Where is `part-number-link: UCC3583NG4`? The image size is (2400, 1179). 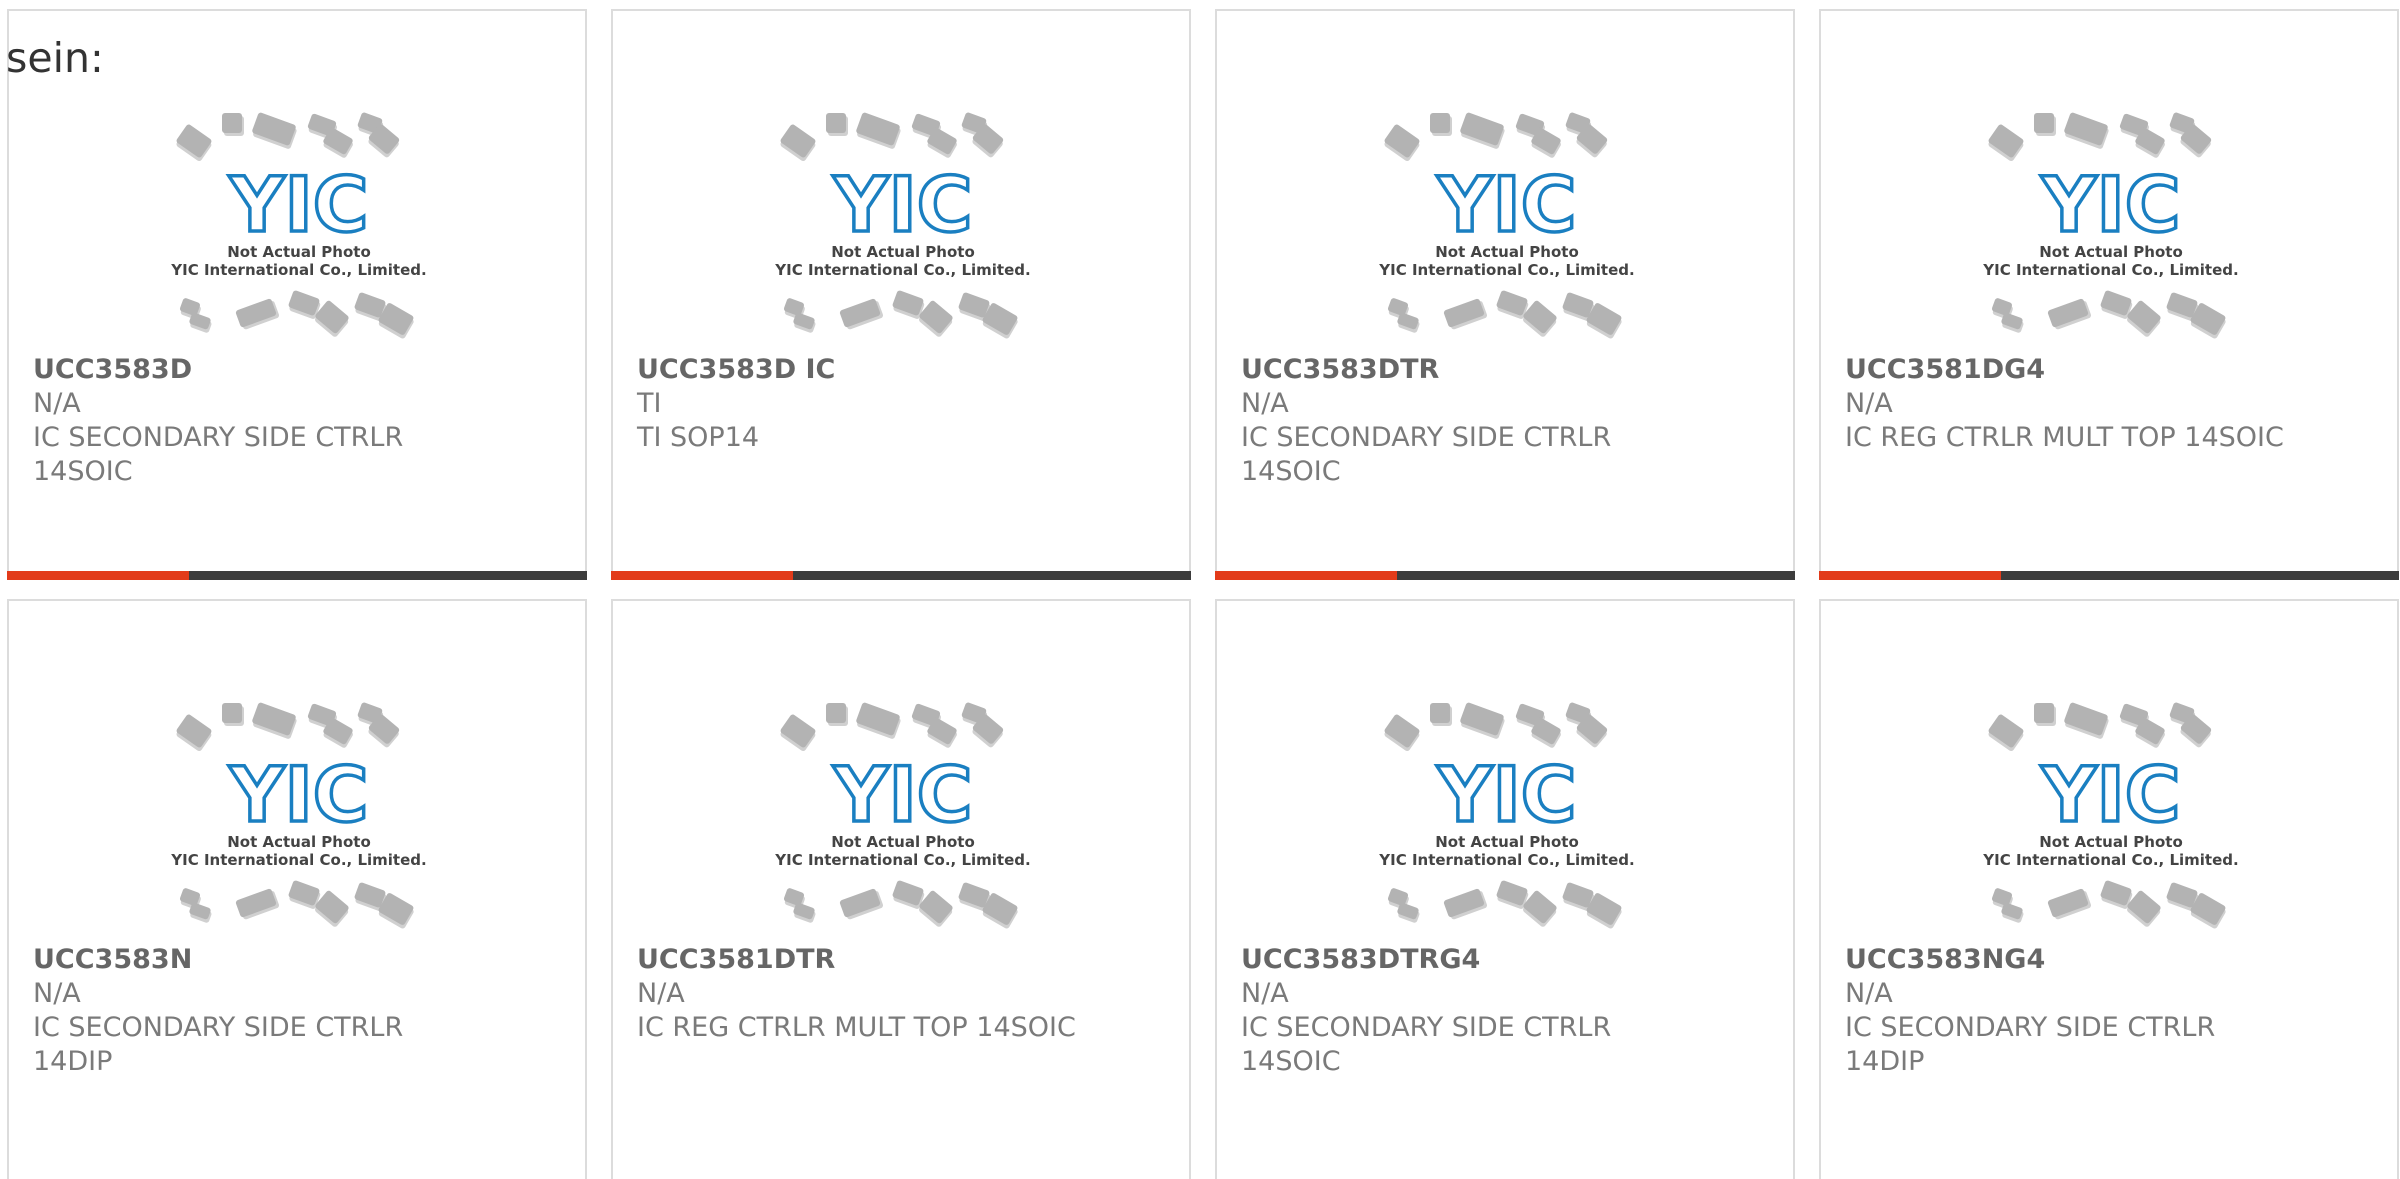
part-number-link: UCC3583NG4 is located at coordinates (2111, 960).